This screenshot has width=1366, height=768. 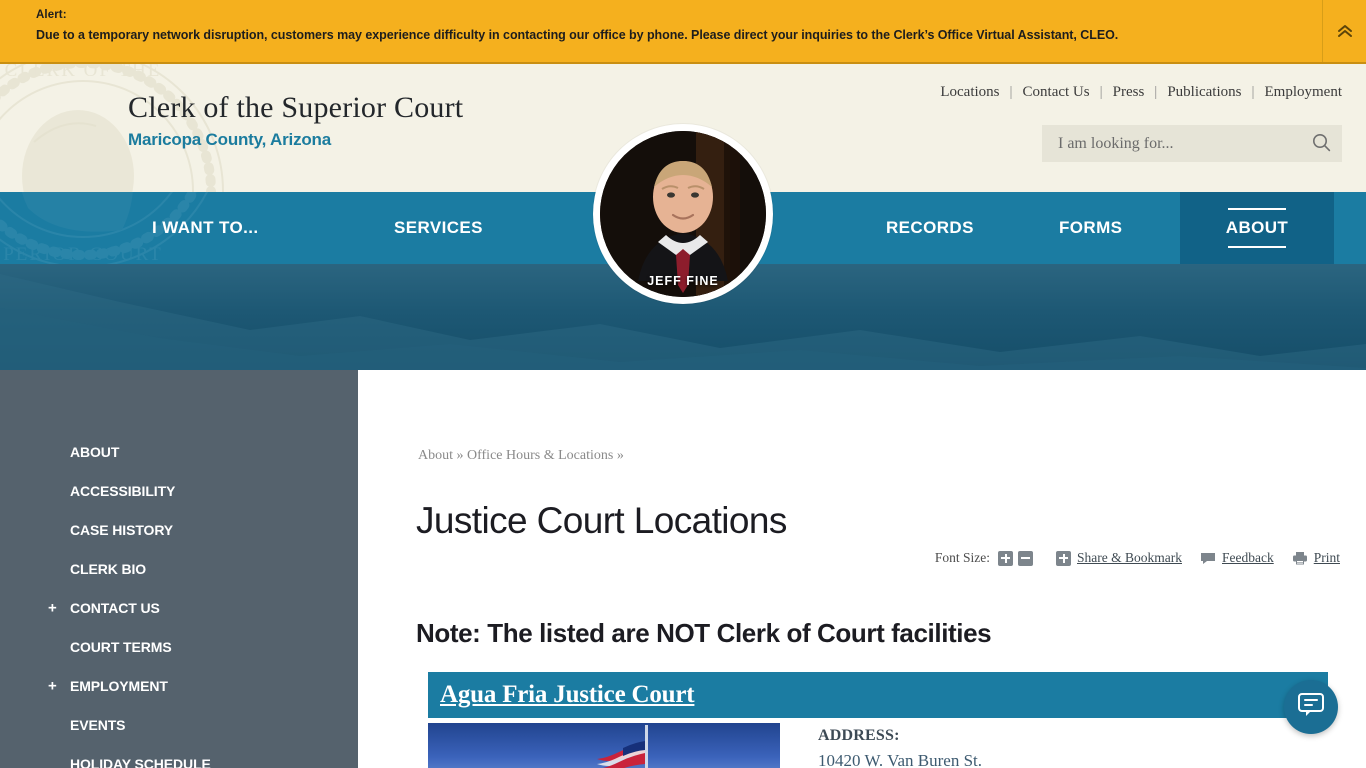 I want to click on breadcrumb: About » Office Hours & Locations », so click(x=521, y=456).